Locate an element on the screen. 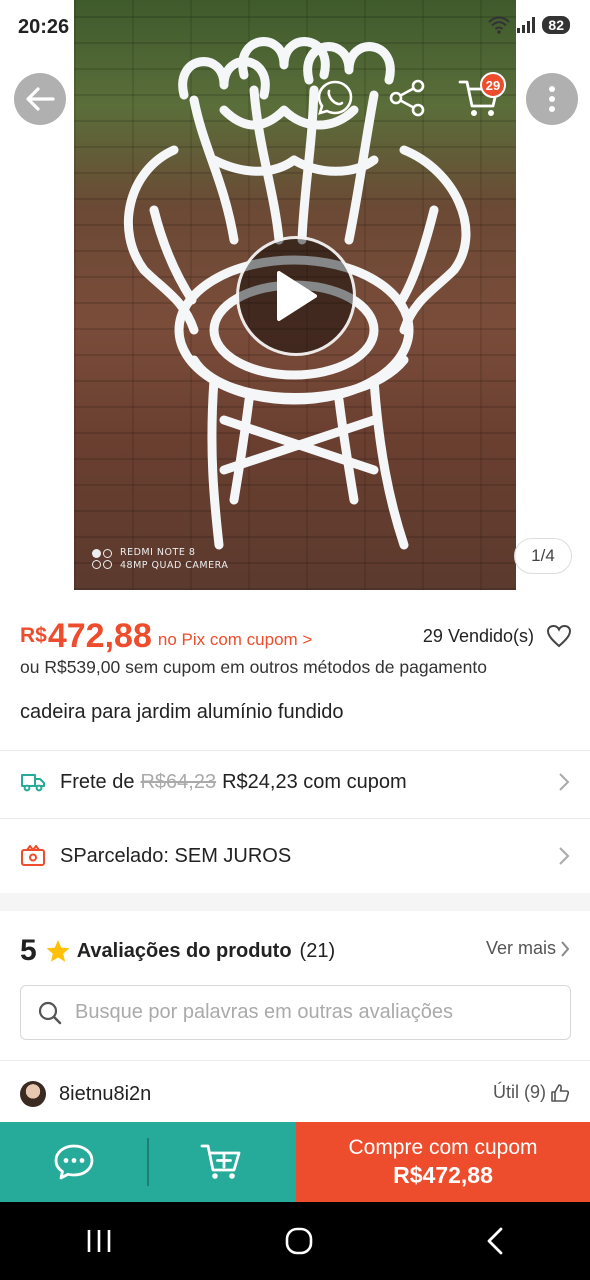 The width and height of the screenshot is (590, 1280). add-to-cart-button is located at coordinates (222, 1162).